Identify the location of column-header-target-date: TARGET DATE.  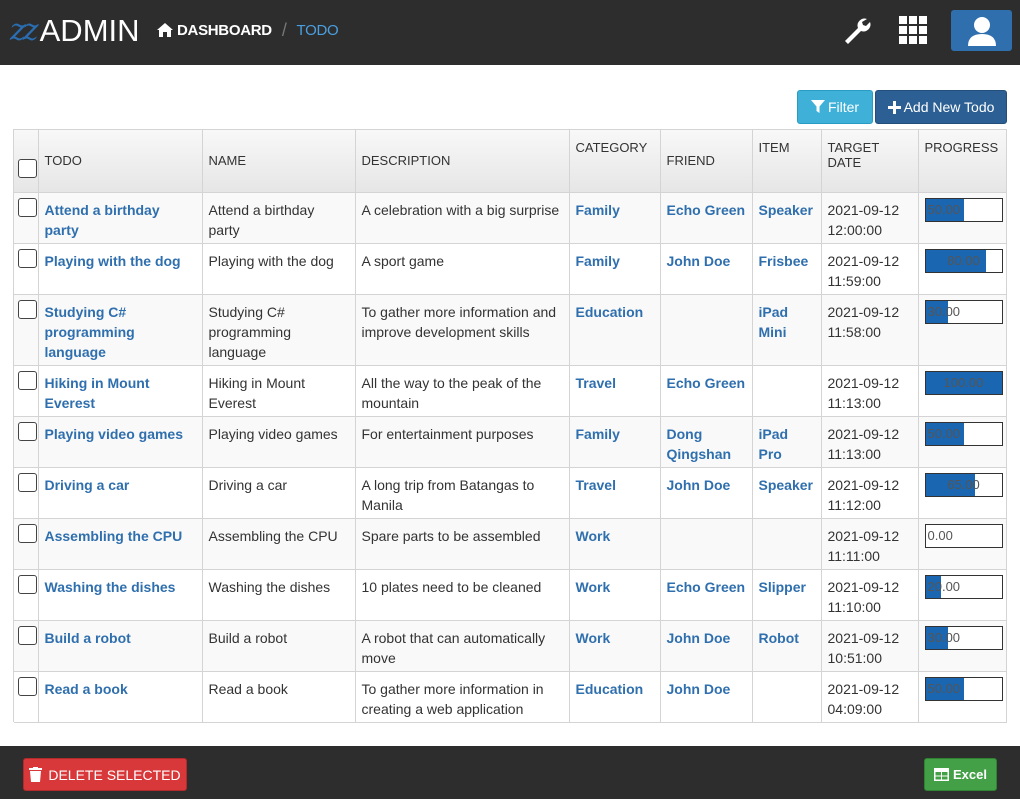
(870, 161).